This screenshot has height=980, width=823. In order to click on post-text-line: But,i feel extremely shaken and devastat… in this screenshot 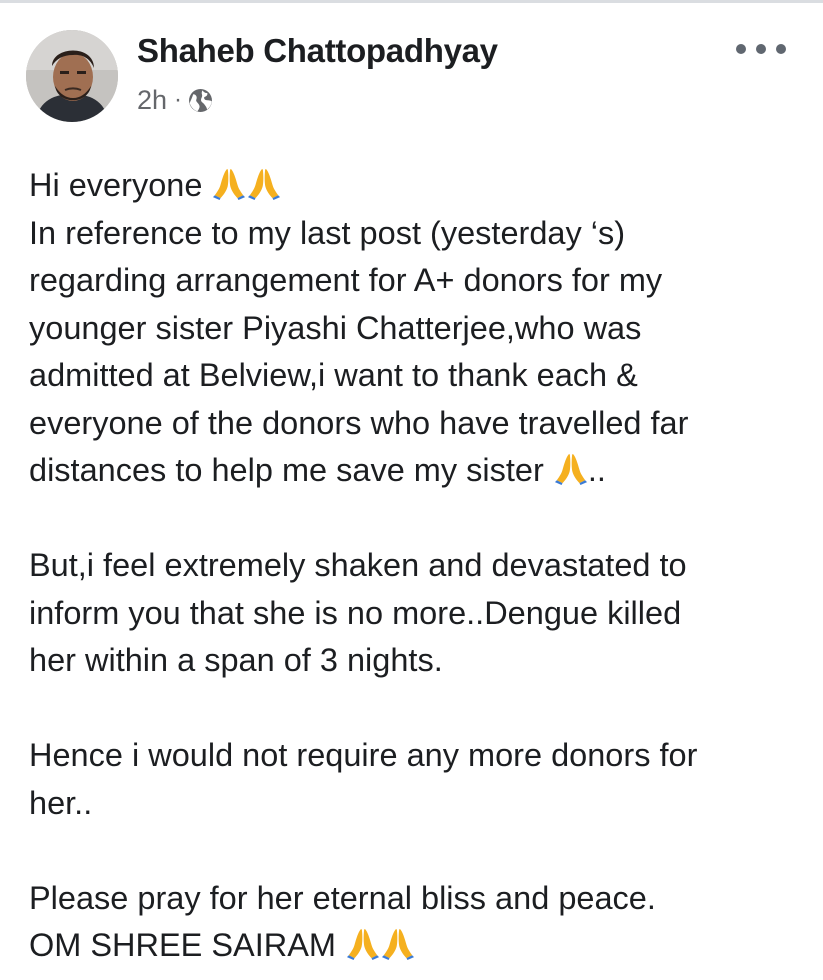, I will do `click(358, 565)`.